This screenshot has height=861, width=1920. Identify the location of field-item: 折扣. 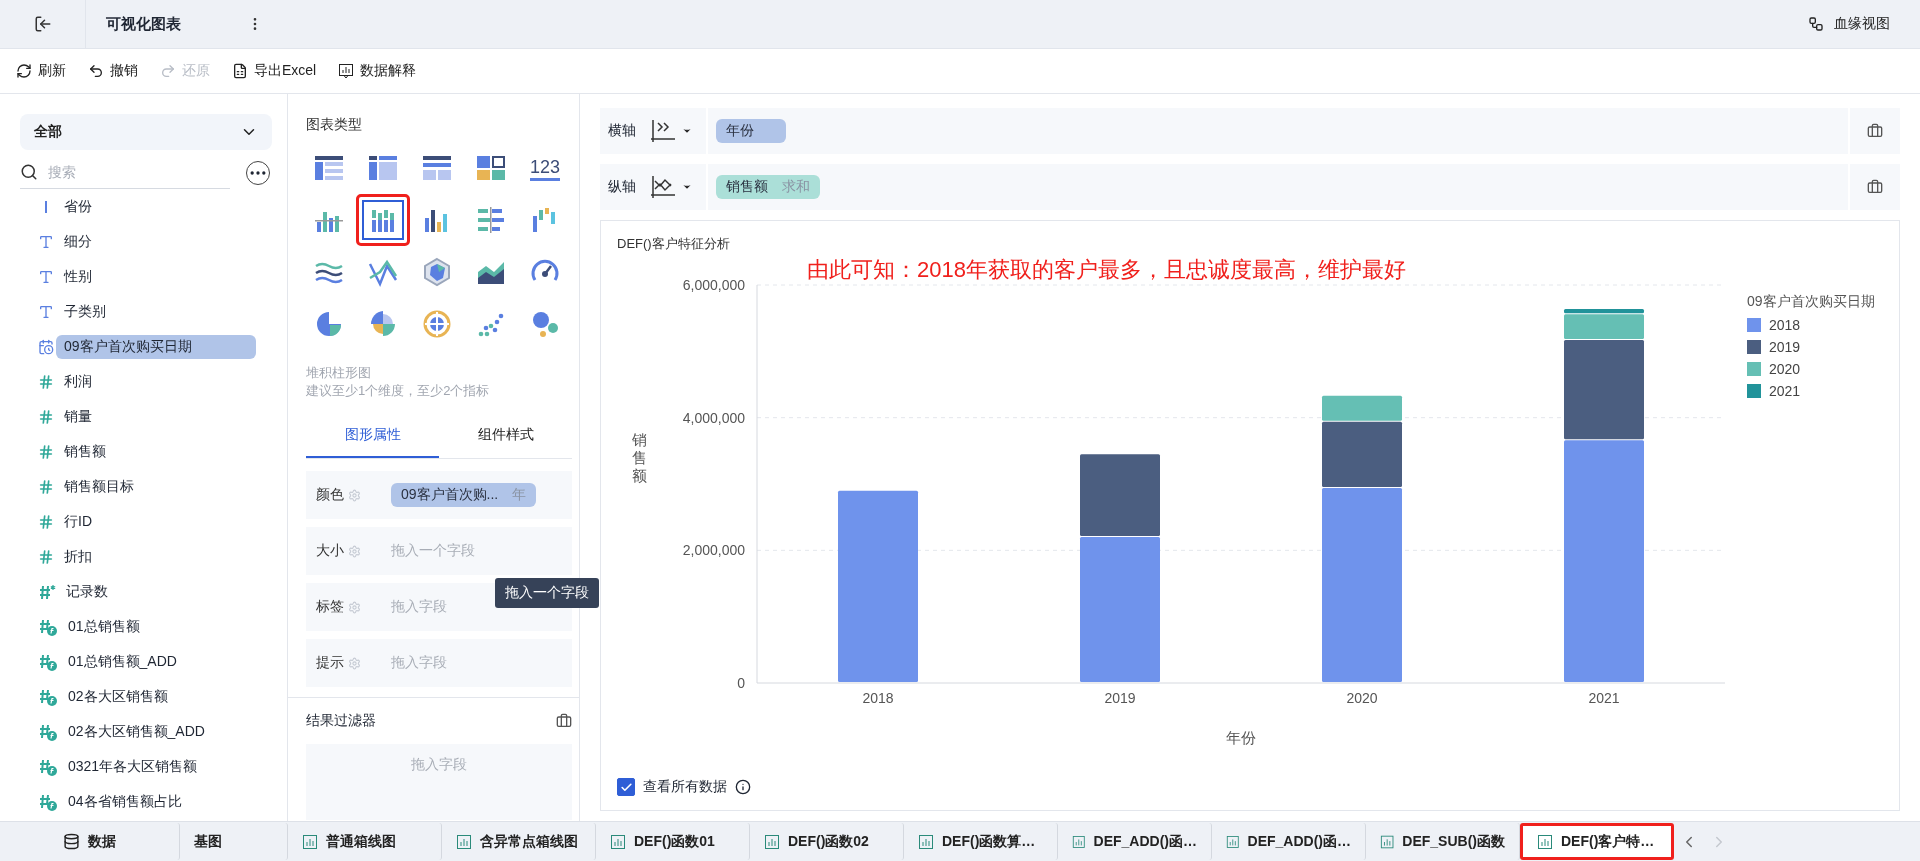
(78, 556).